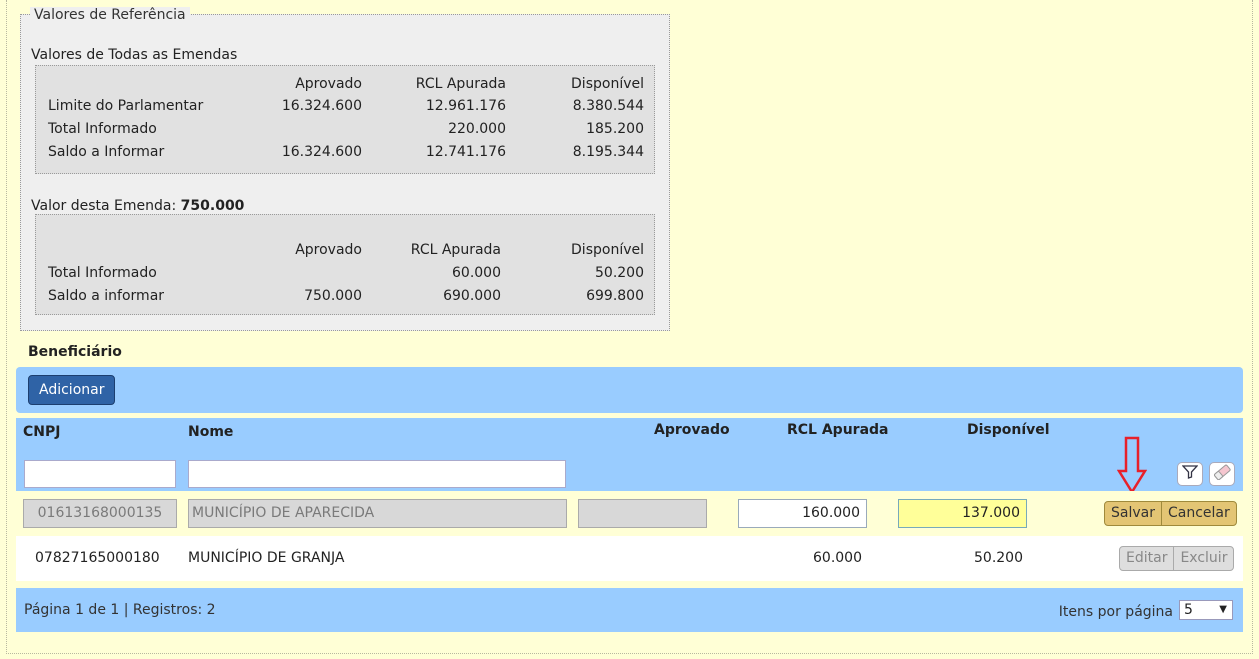 This screenshot has width=1259, height=659. What do you see at coordinates (110, 15) in the screenshot?
I see `reference-legend: Valores de Referência` at bounding box center [110, 15].